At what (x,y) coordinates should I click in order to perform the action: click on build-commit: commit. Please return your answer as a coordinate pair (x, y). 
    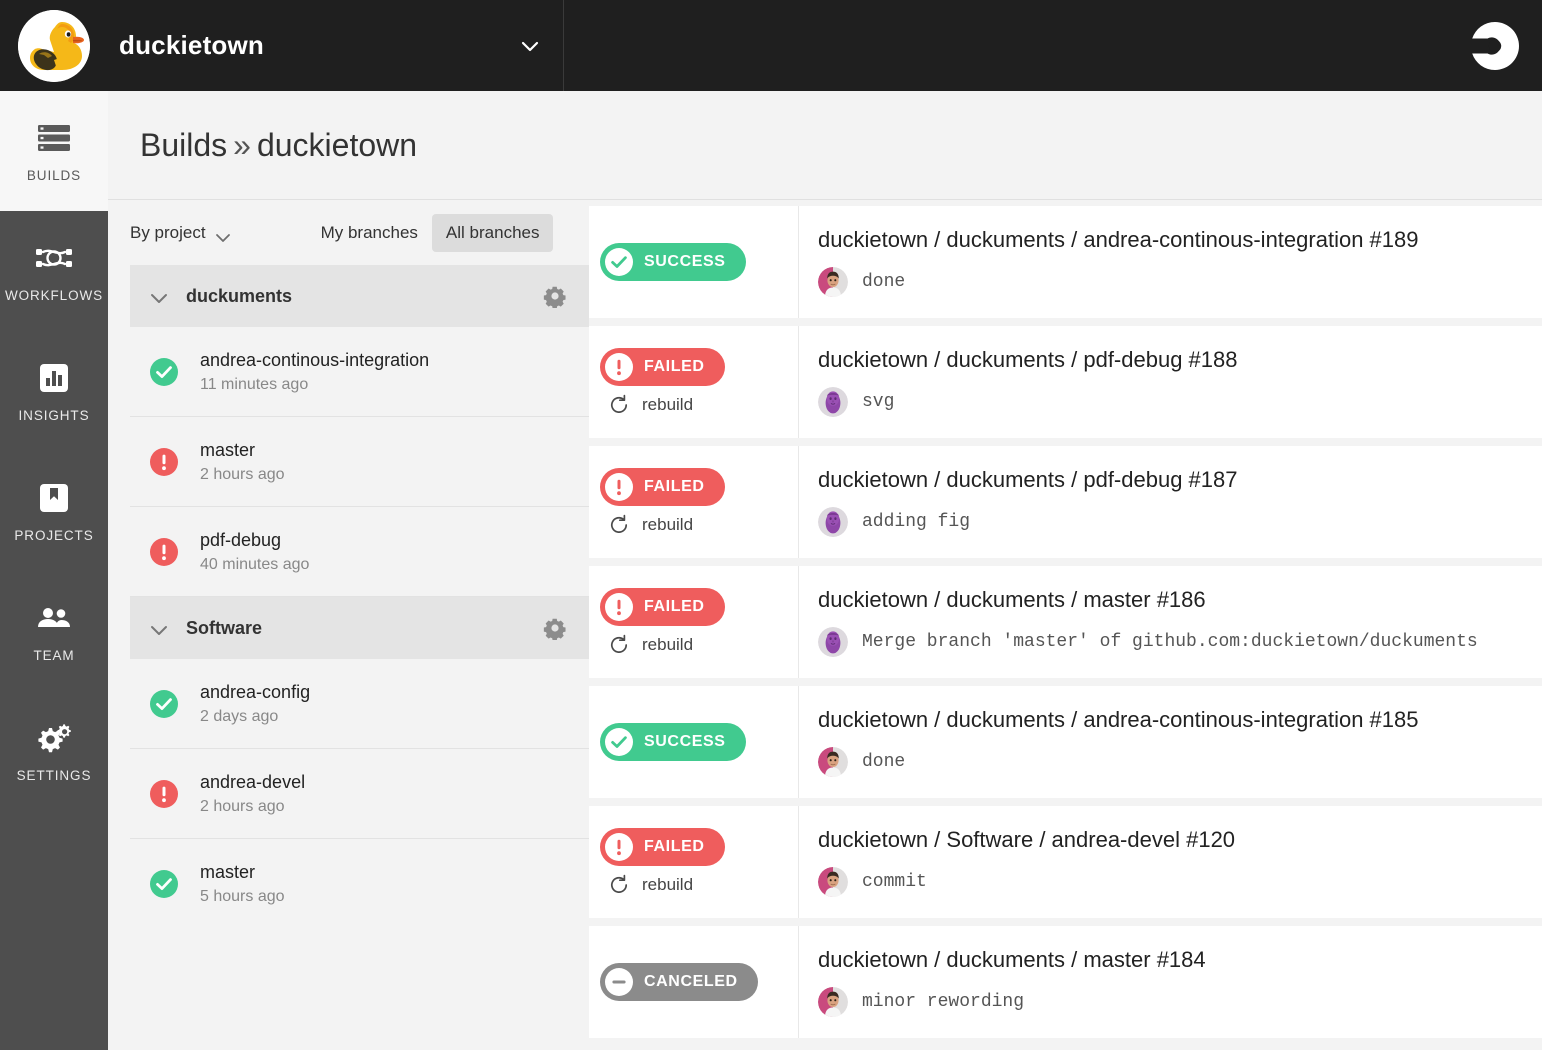
    Looking at the image, I should click on (1180, 882).